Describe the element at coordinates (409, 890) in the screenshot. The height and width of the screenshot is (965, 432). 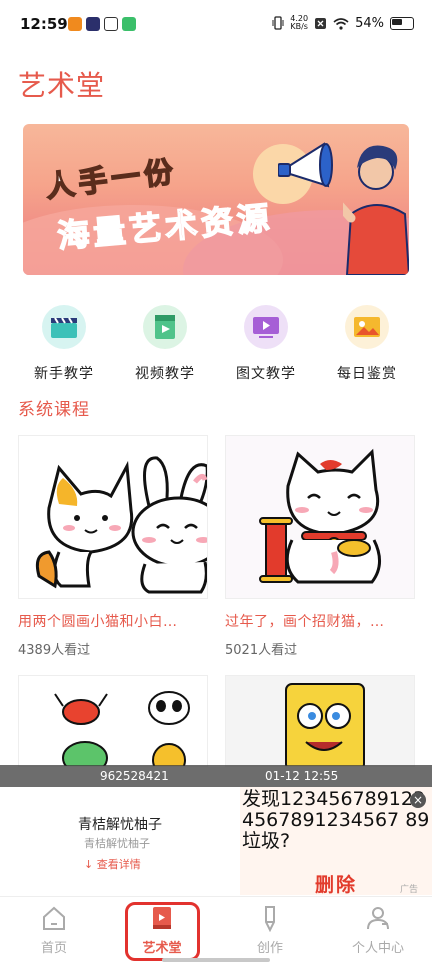
I see `ad-tag: 广告` at that location.